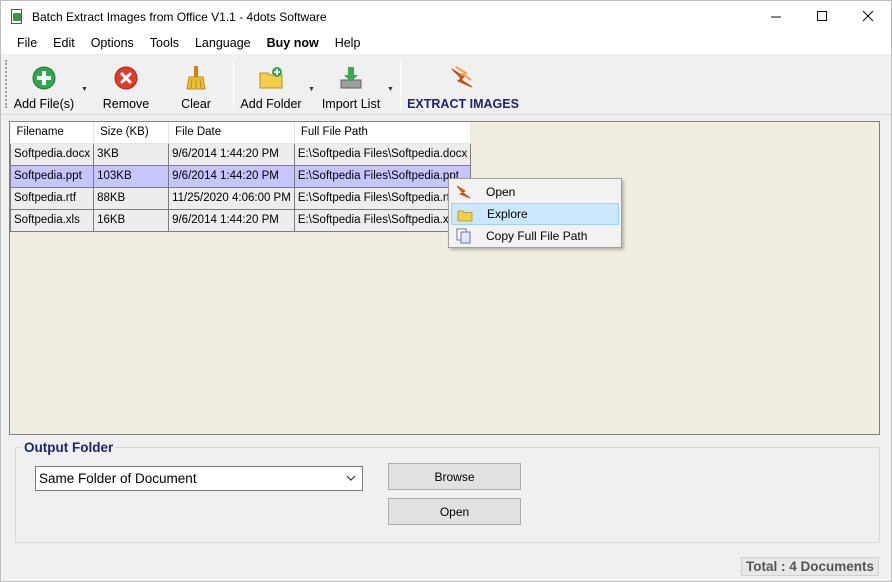 This screenshot has height=582, width=892. Describe the element at coordinates (131, 133) in the screenshot. I see `column-header-size: Size (KB)` at that location.